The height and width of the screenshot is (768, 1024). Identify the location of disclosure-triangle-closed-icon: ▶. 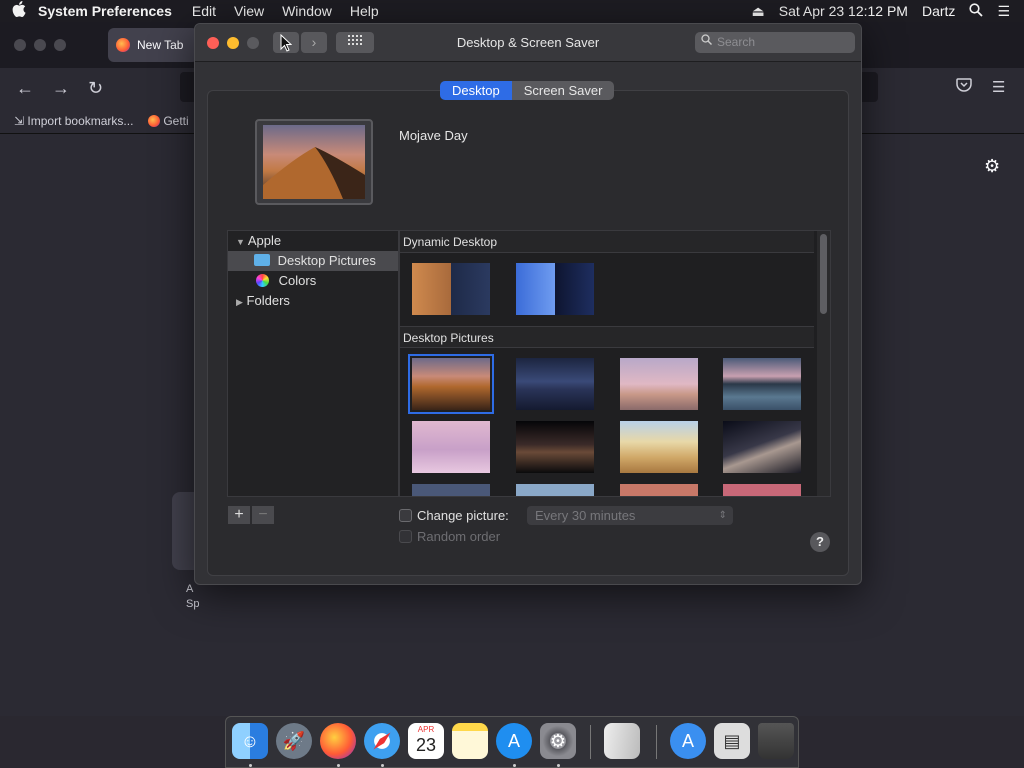
(239, 302).